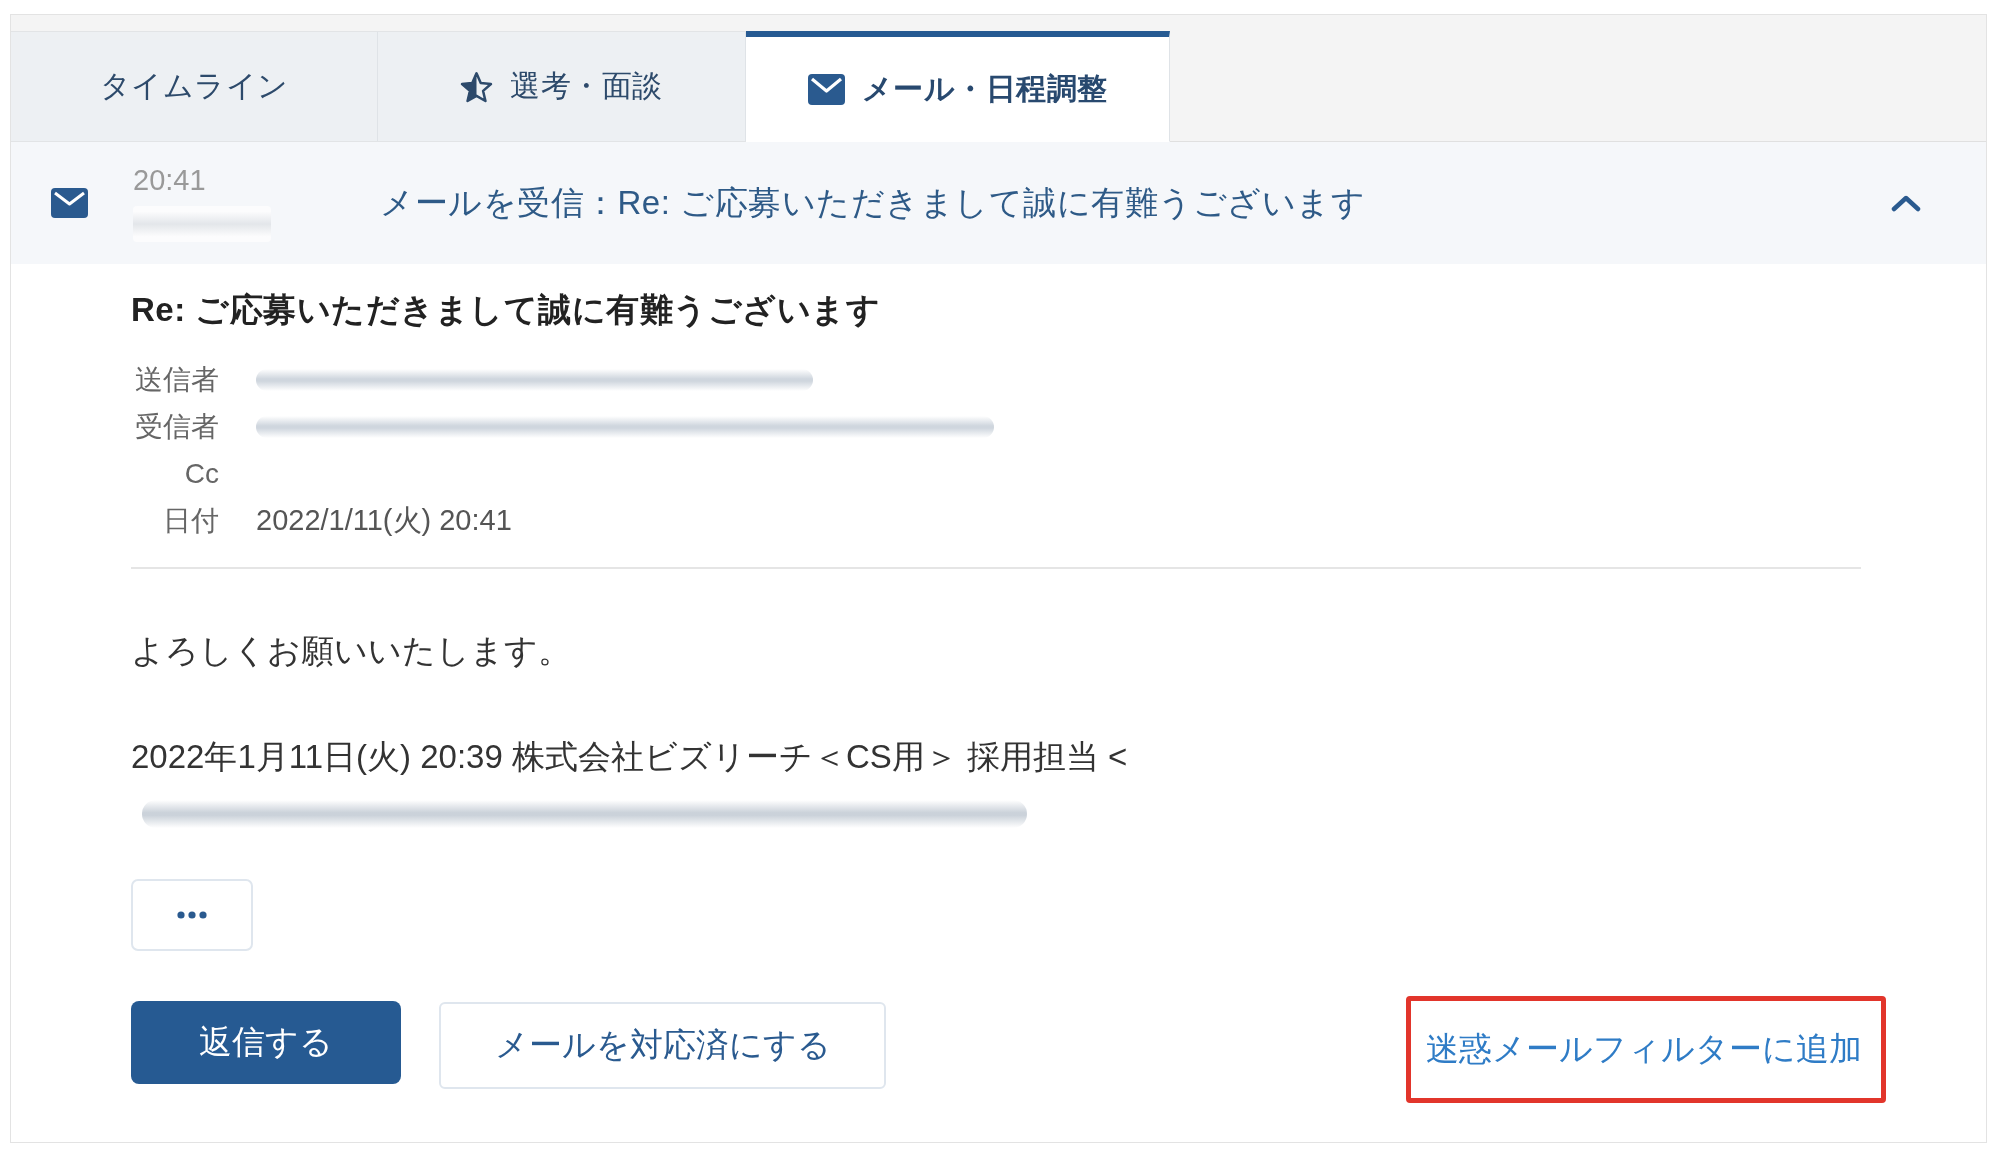  What do you see at coordinates (477, 86) in the screenshot?
I see `star-icon` at bounding box center [477, 86].